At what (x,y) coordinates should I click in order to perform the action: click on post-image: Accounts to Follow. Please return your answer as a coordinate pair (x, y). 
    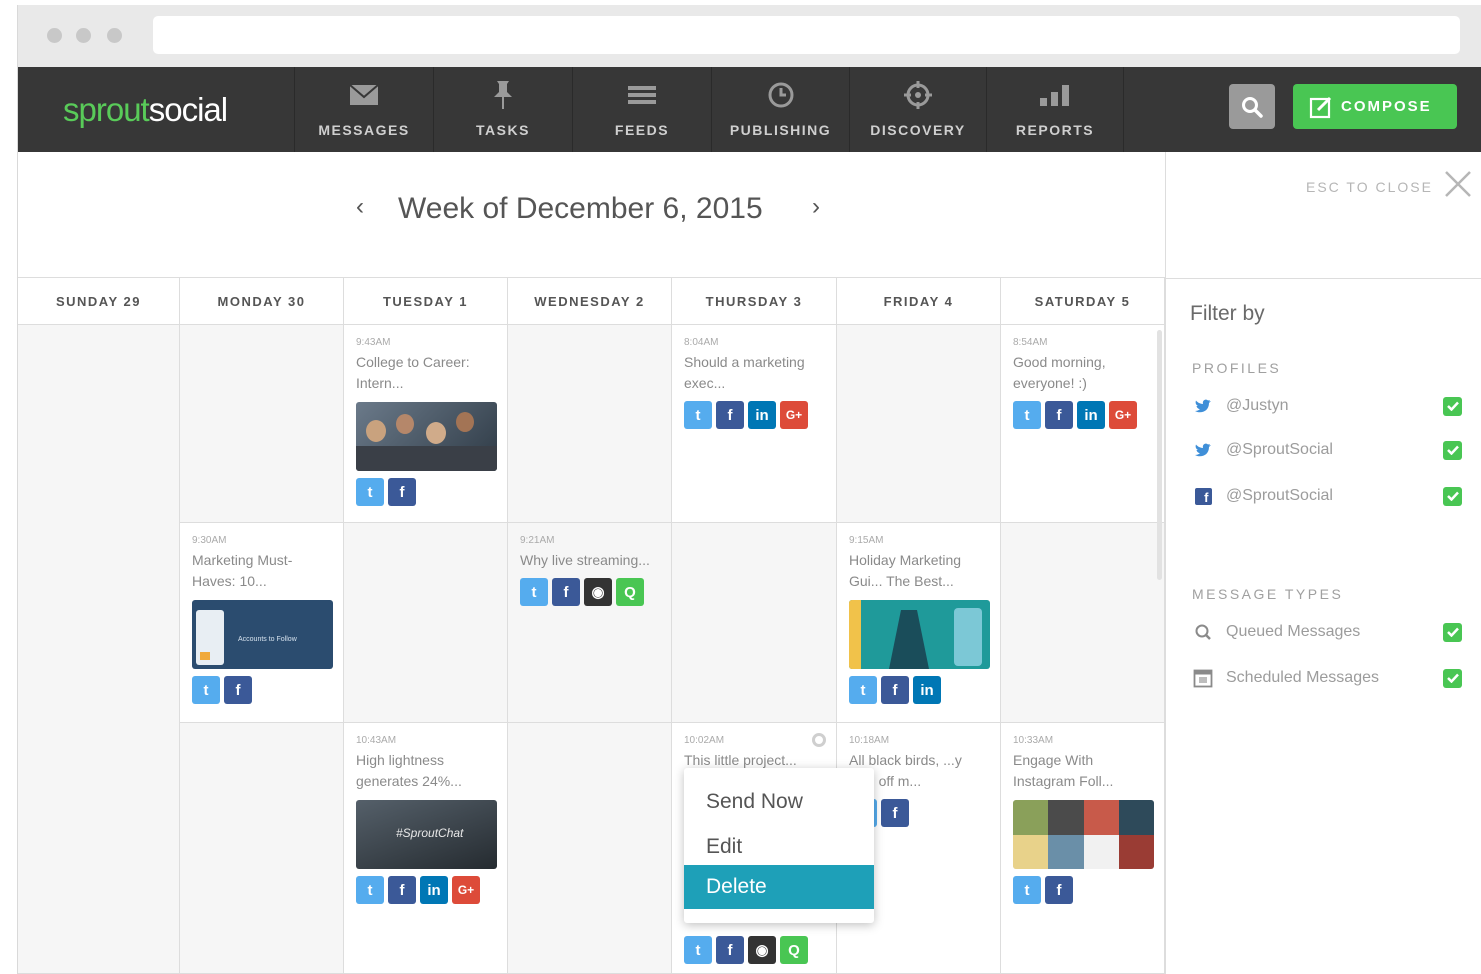
    Looking at the image, I should click on (262, 634).